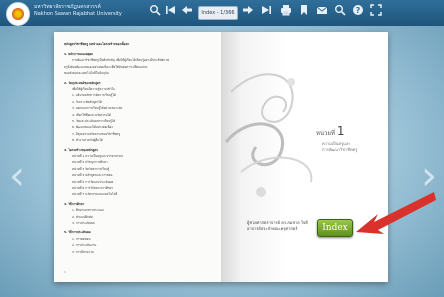 The height and width of the screenshot is (297, 444). What do you see at coordinates (78, 54) in the screenshot?
I see `left-page-line: 1. หลักการและเหตุผล` at bounding box center [78, 54].